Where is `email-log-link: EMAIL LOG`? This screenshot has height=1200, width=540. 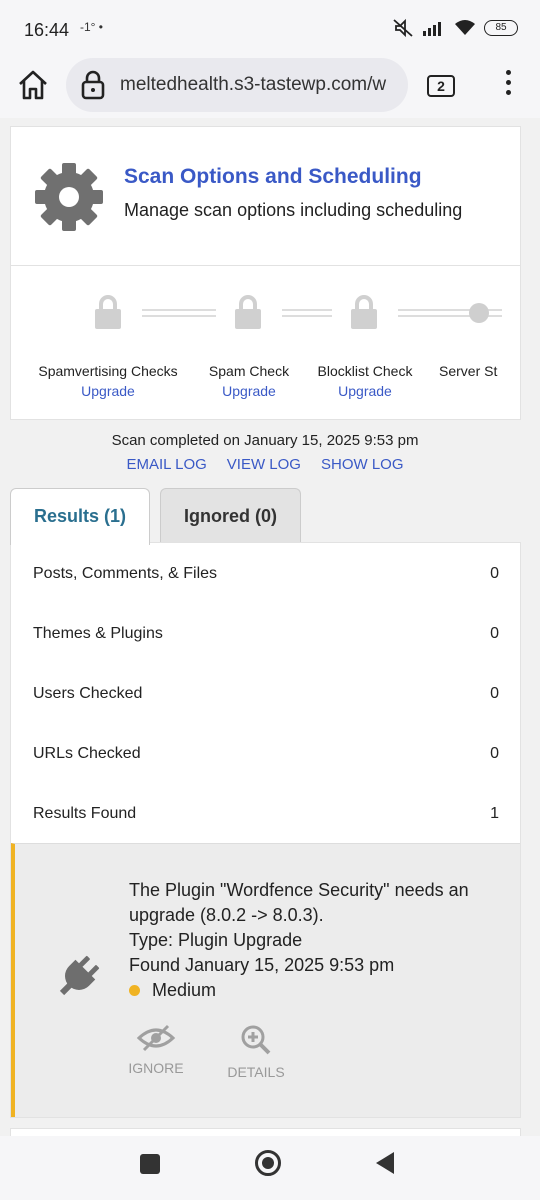
email-log-link: EMAIL LOG is located at coordinates (166, 464).